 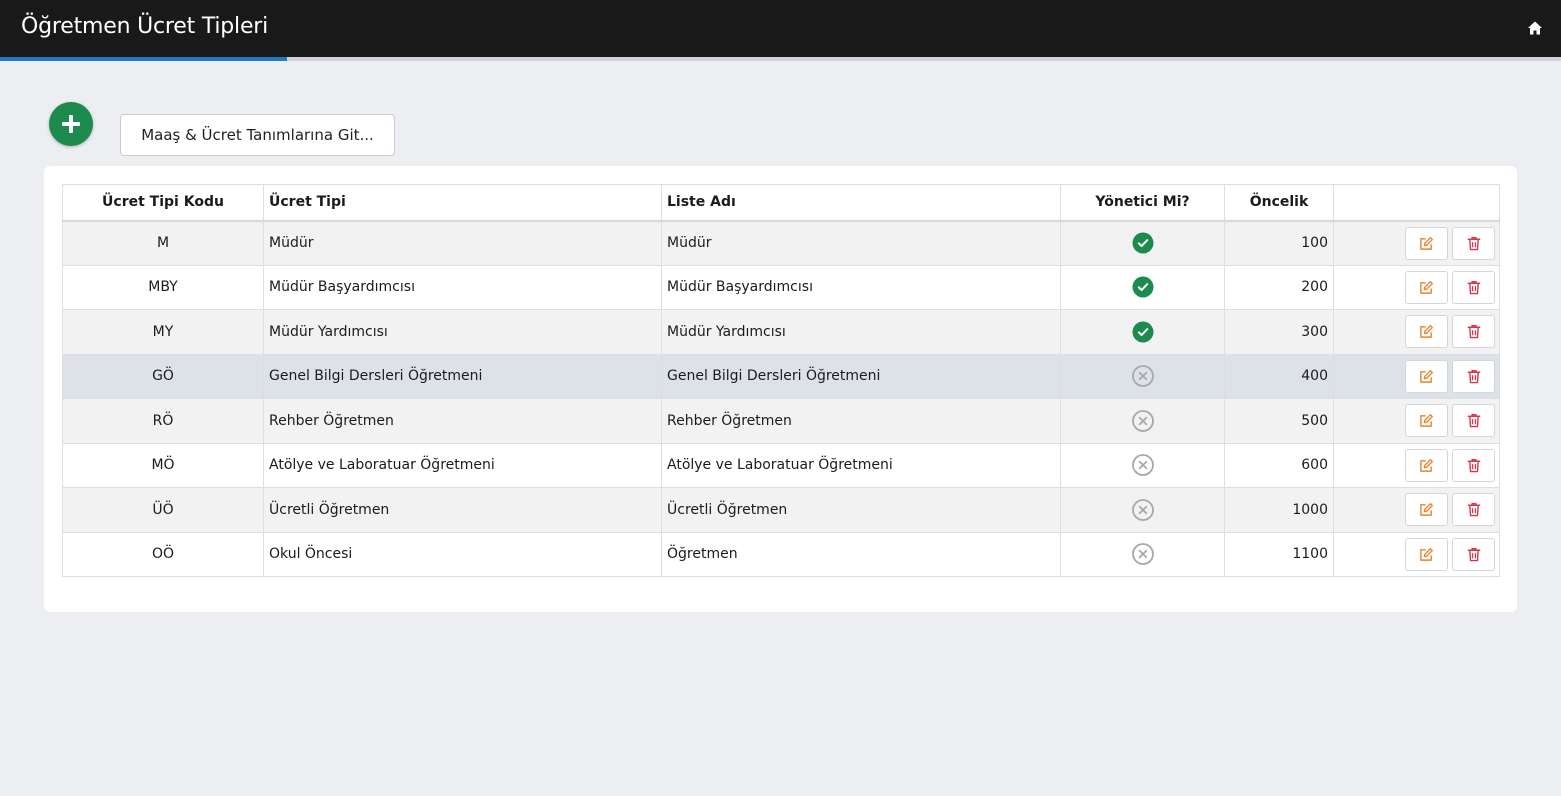 I want to click on column-header-code: Ücret Tipi Kodu, so click(x=163, y=203).